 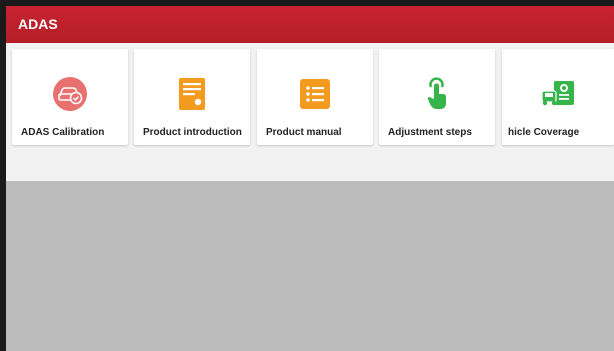 What do you see at coordinates (430, 132) in the screenshot?
I see `tile-label: Adjustment steps` at bounding box center [430, 132].